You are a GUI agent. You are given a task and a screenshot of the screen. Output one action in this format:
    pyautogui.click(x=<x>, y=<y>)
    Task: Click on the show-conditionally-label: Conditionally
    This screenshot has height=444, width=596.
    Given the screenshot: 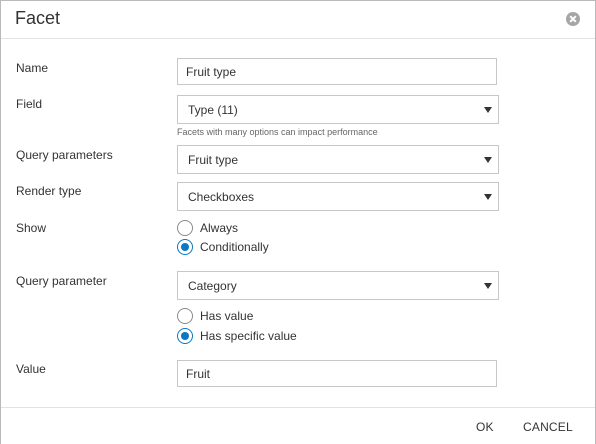 What is the action you would take?
    pyautogui.click(x=234, y=247)
    